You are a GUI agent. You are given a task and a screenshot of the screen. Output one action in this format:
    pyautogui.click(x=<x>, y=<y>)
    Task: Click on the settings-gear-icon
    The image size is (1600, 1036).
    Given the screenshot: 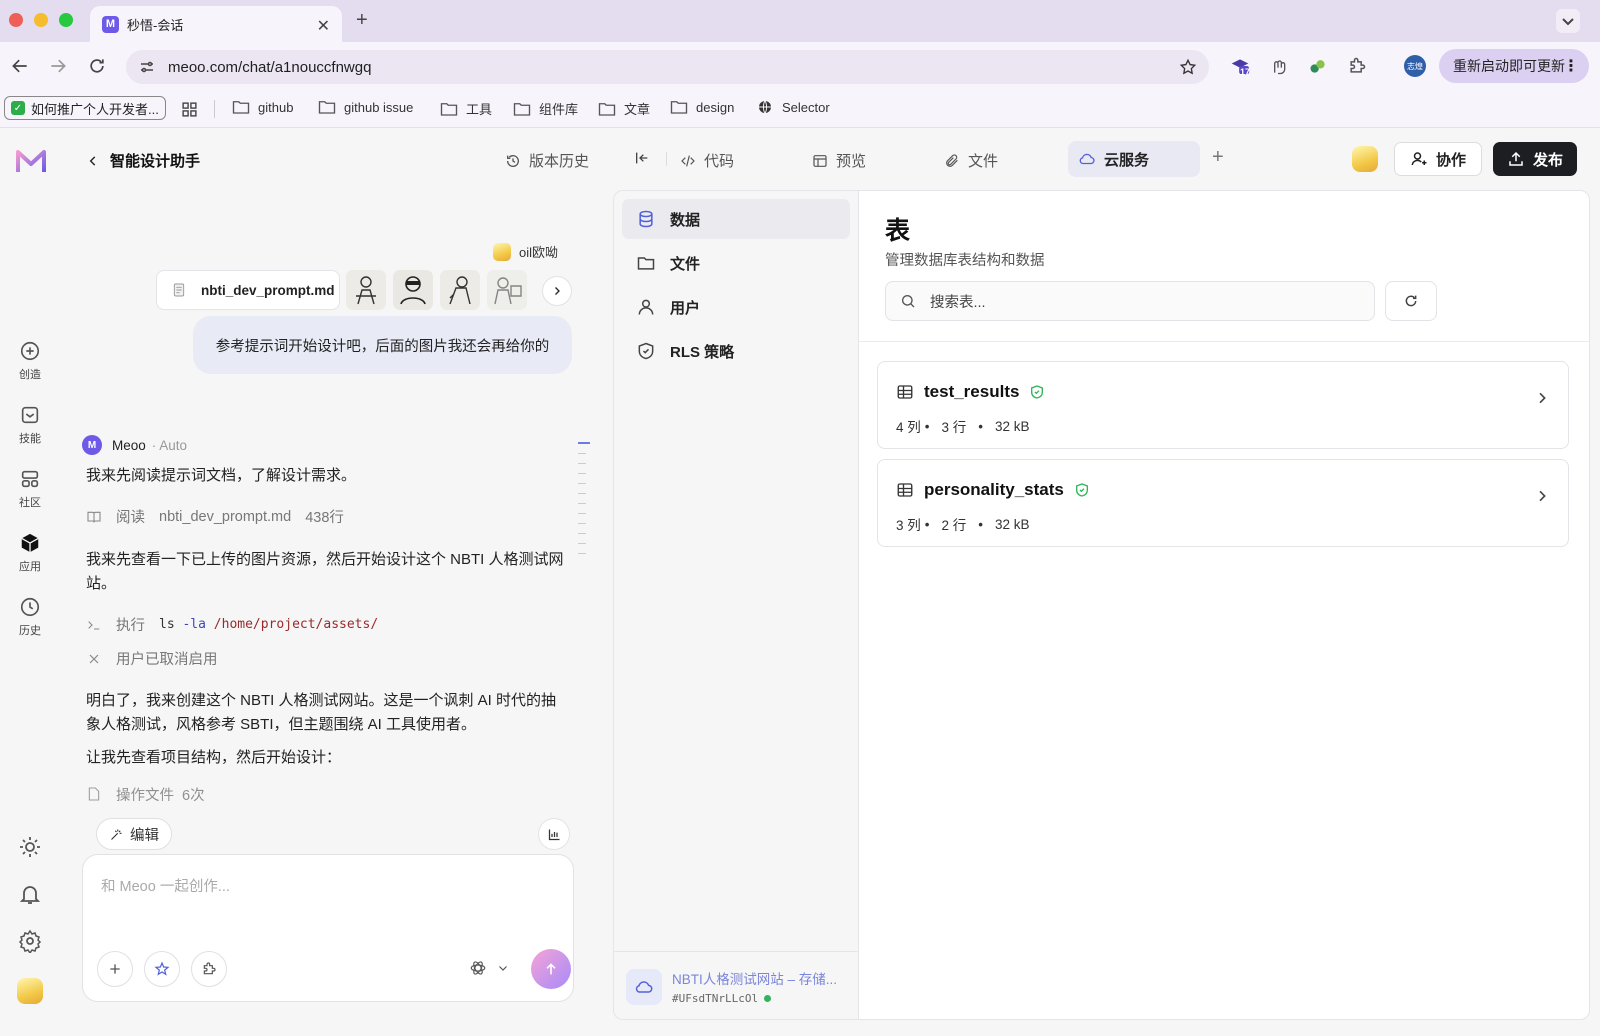 What is the action you would take?
    pyautogui.click(x=30, y=941)
    